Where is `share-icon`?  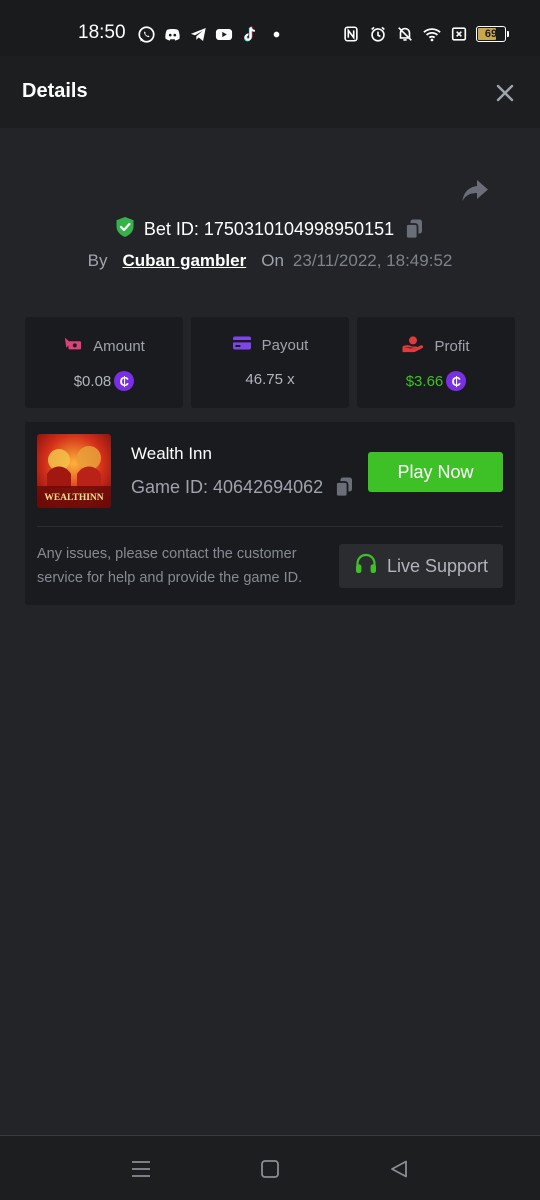 share-icon is located at coordinates (475, 190).